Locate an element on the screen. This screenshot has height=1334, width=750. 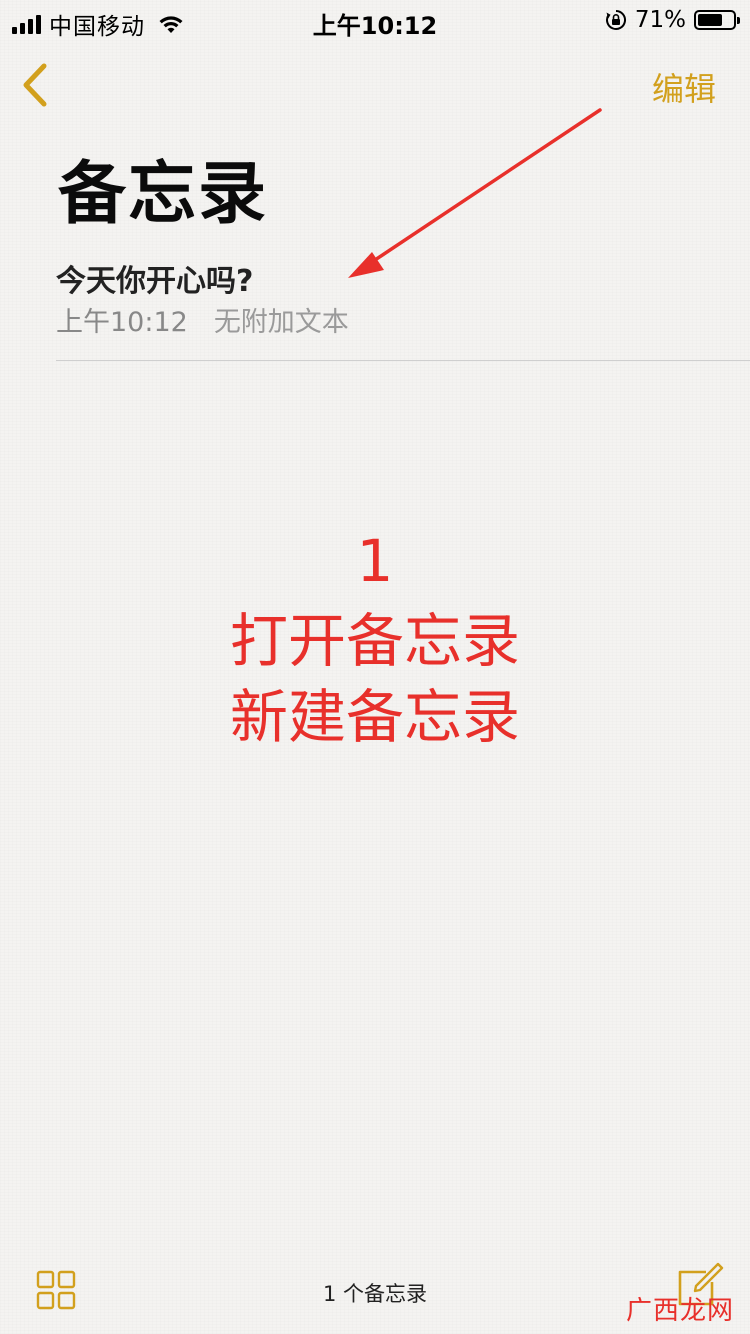
annotation-line1: 打开备忘录 is located at coordinates (374, 641).